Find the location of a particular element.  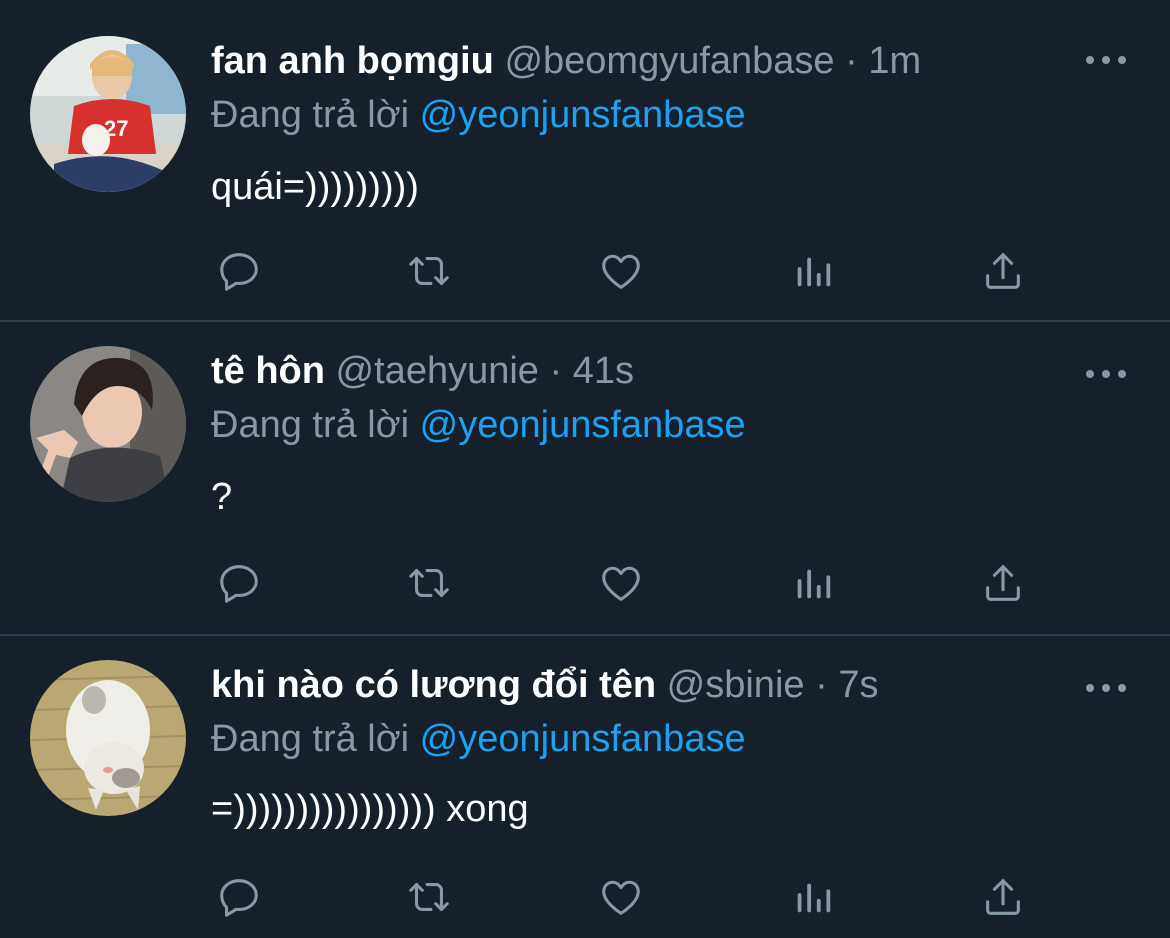

tweet-header: fan anh bọmgiu @beomgyufanbase · 1m is located at coordinates (615, 61).